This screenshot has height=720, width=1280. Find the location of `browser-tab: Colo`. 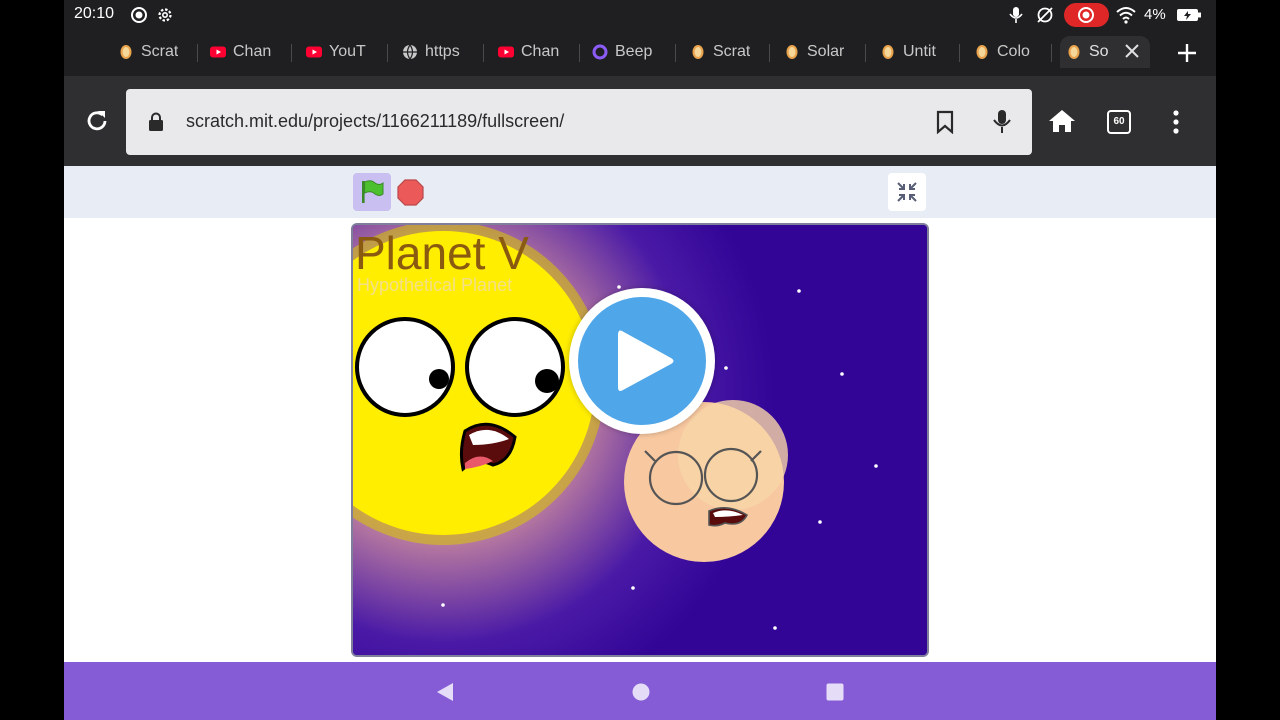

browser-tab: Colo is located at coordinates (1010, 52).